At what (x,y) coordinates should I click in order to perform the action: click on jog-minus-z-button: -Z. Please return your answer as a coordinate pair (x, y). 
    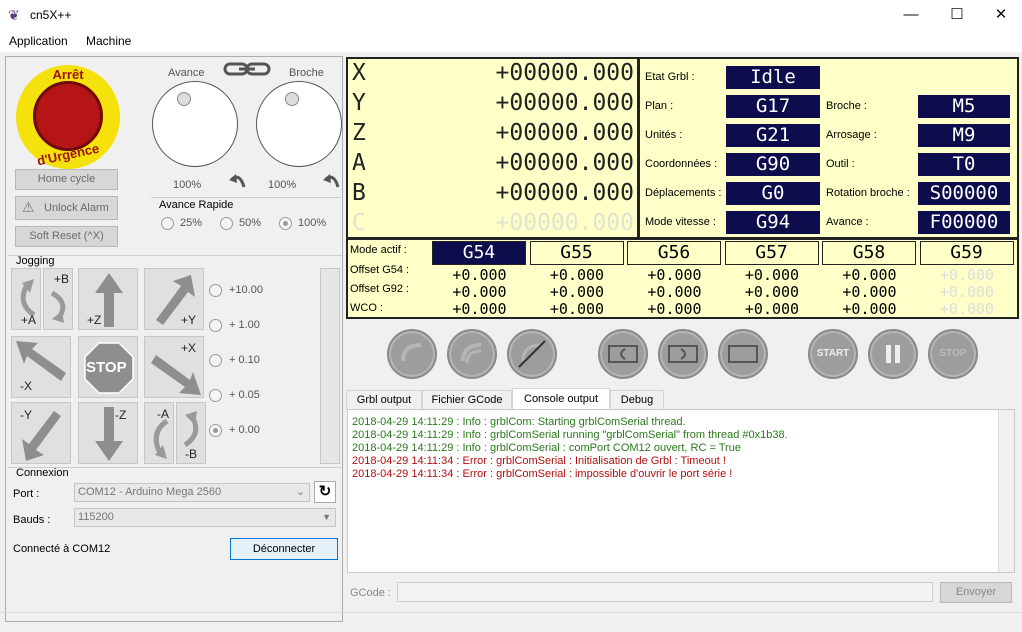
    Looking at the image, I should click on (108, 433).